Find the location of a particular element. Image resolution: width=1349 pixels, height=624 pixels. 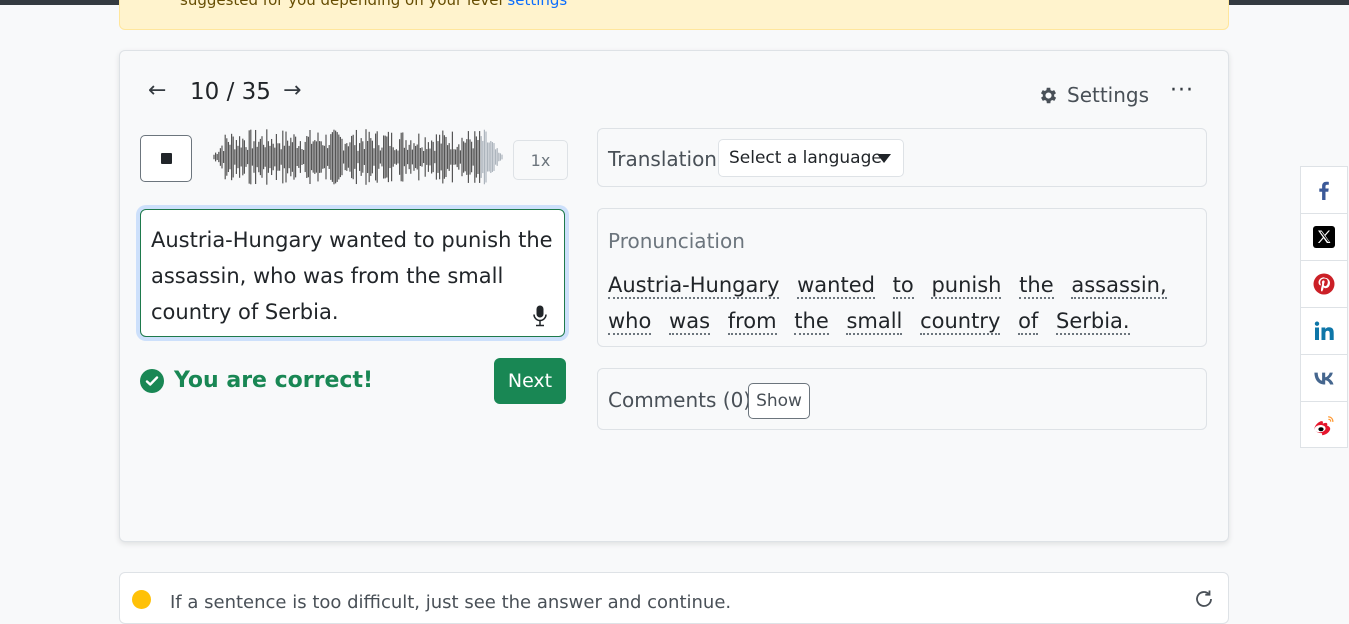

share-pinterest-button is located at coordinates (1324, 283).